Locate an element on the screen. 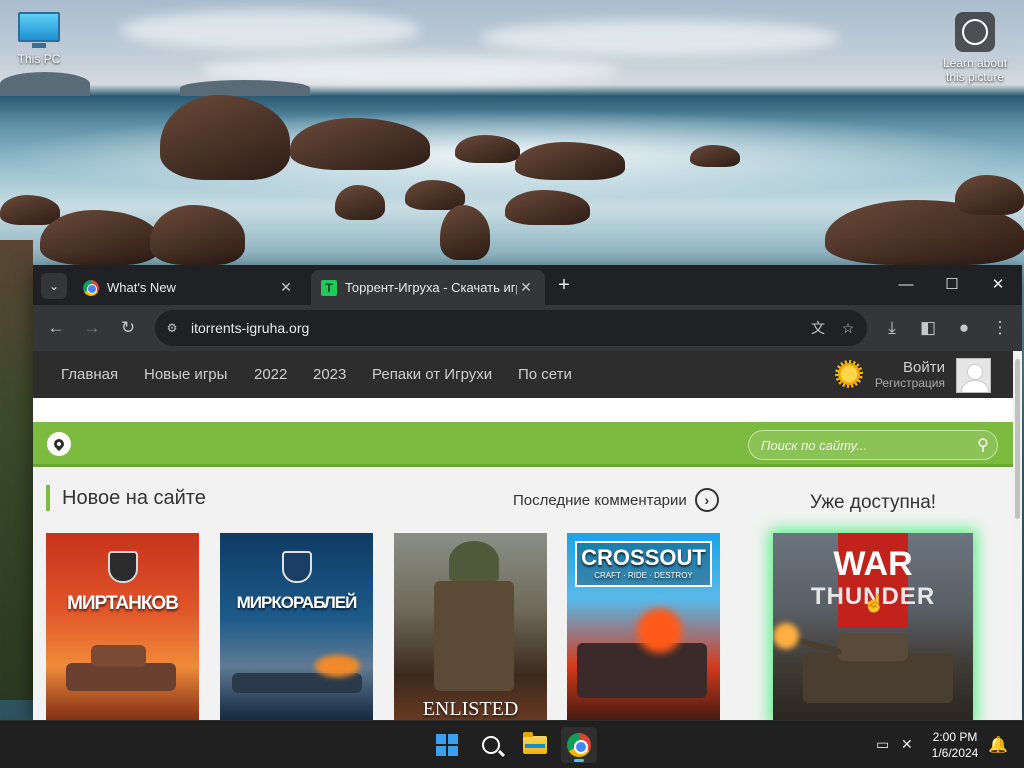  explosion-illustration is located at coordinates (337, 666).